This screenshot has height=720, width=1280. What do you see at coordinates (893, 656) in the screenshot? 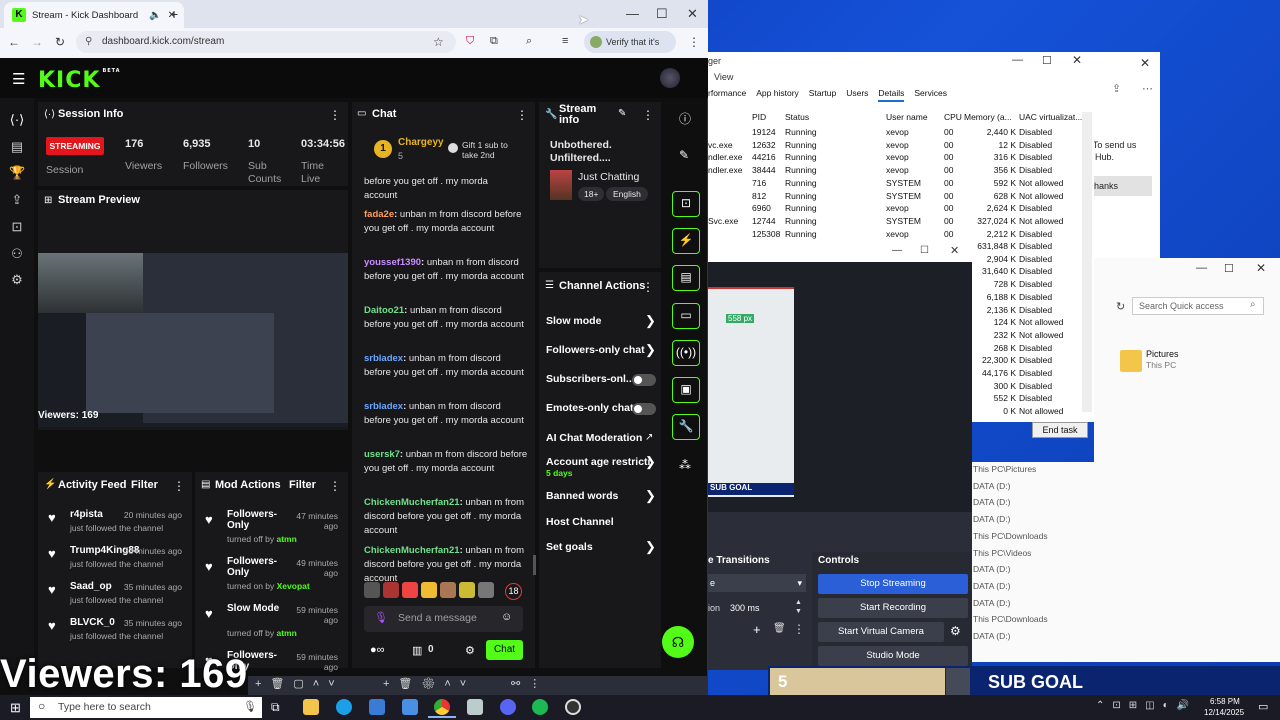
I see `studio-mode-button: Studio Mode` at bounding box center [893, 656].